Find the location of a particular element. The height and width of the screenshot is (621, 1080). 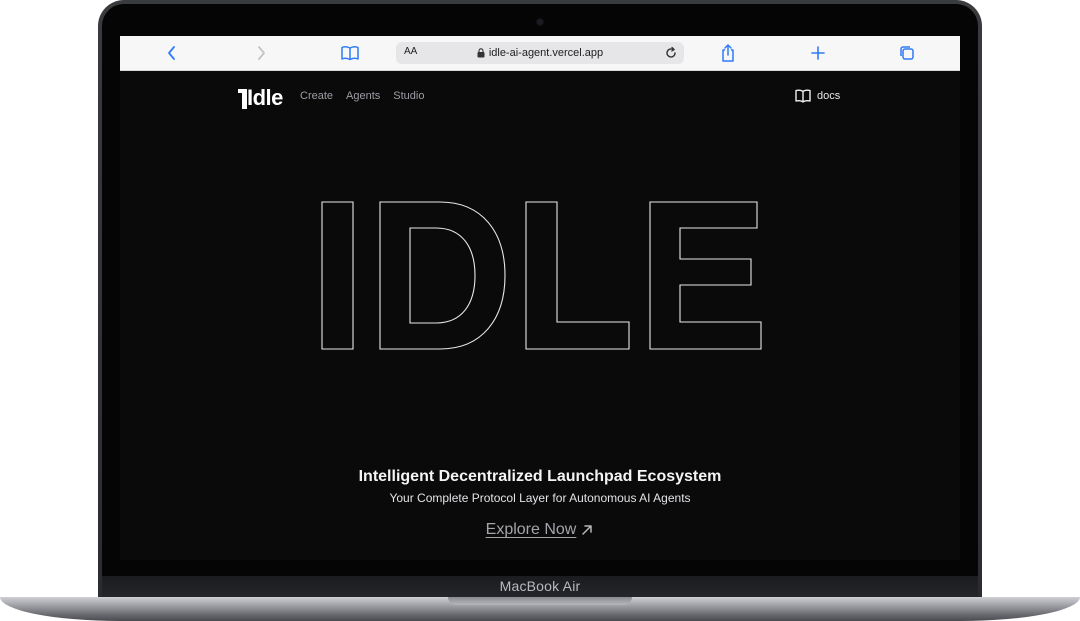

camera-icon is located at coordinates (540, 22).